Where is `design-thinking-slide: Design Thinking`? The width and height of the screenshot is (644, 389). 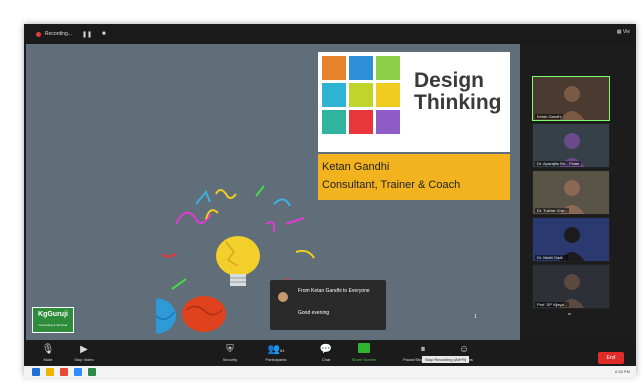 design-thinking-slide: Design Thinking is located at coordinates (414, 102).